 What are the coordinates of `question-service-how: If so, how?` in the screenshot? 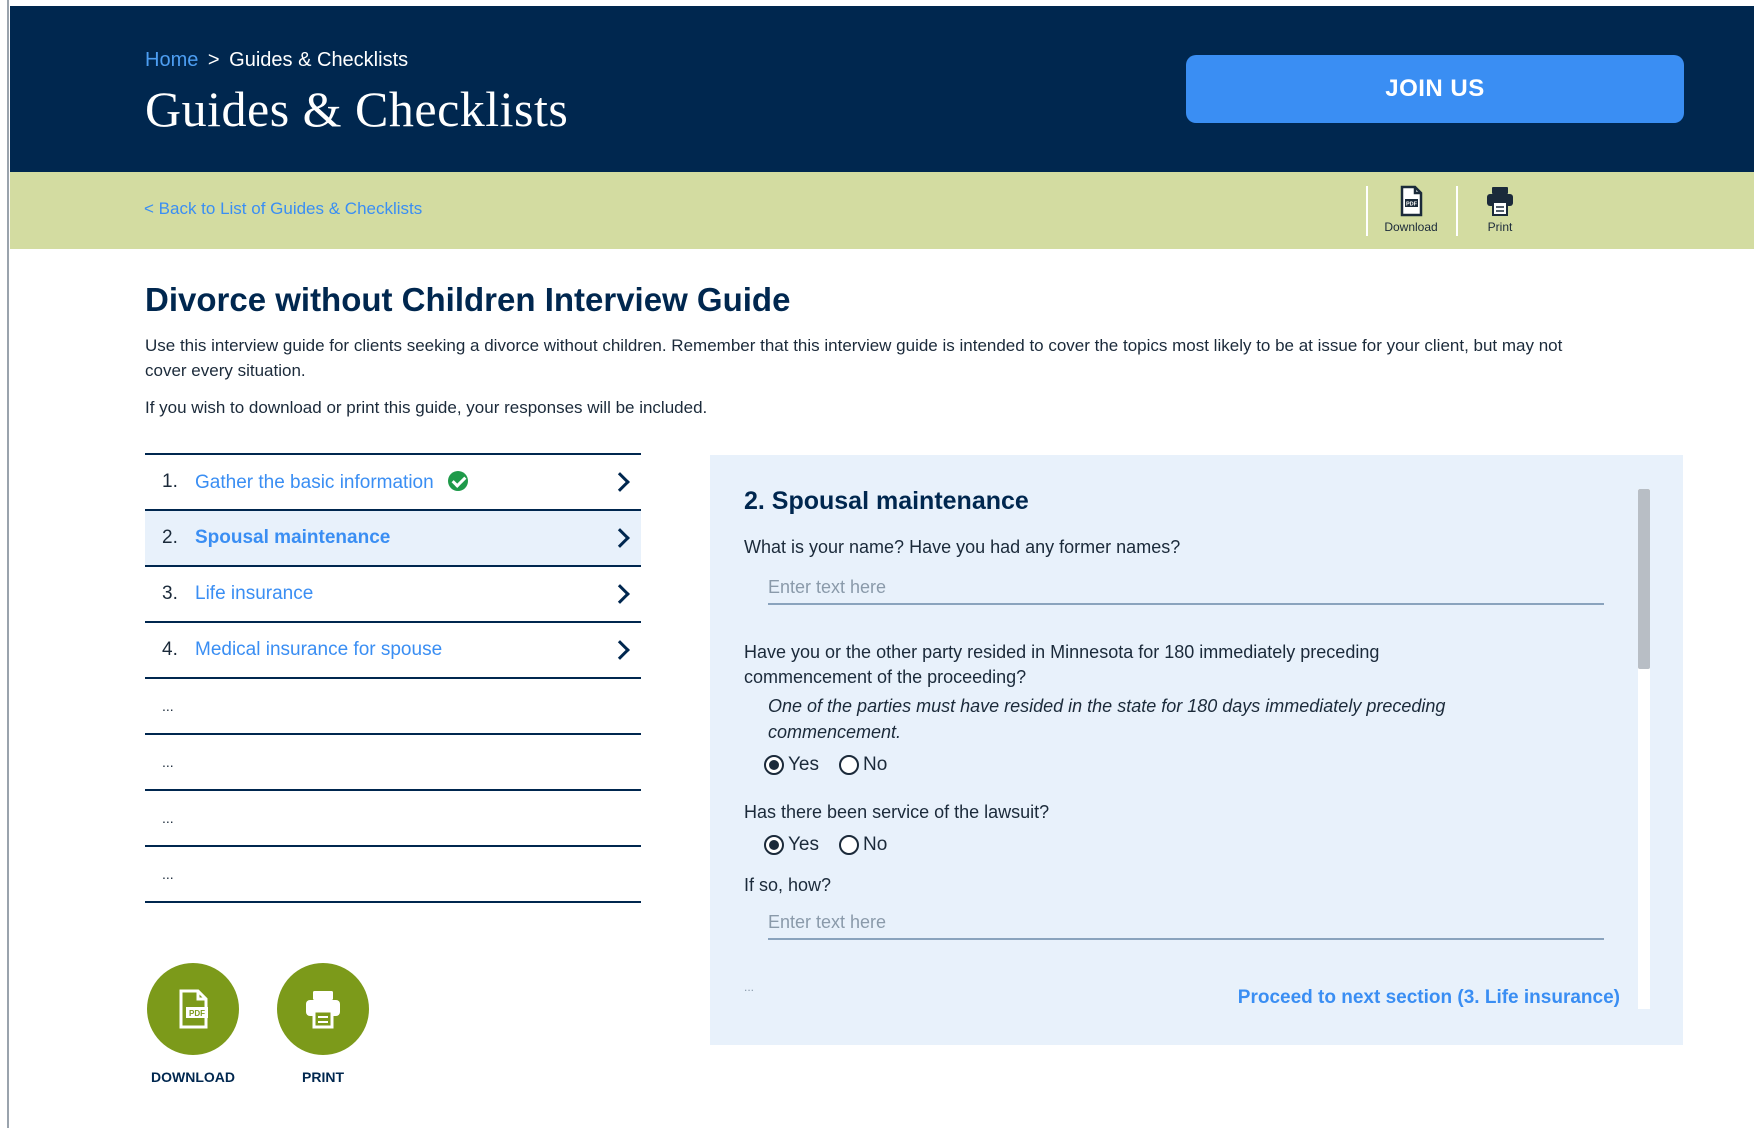 It's located at (788, 885).